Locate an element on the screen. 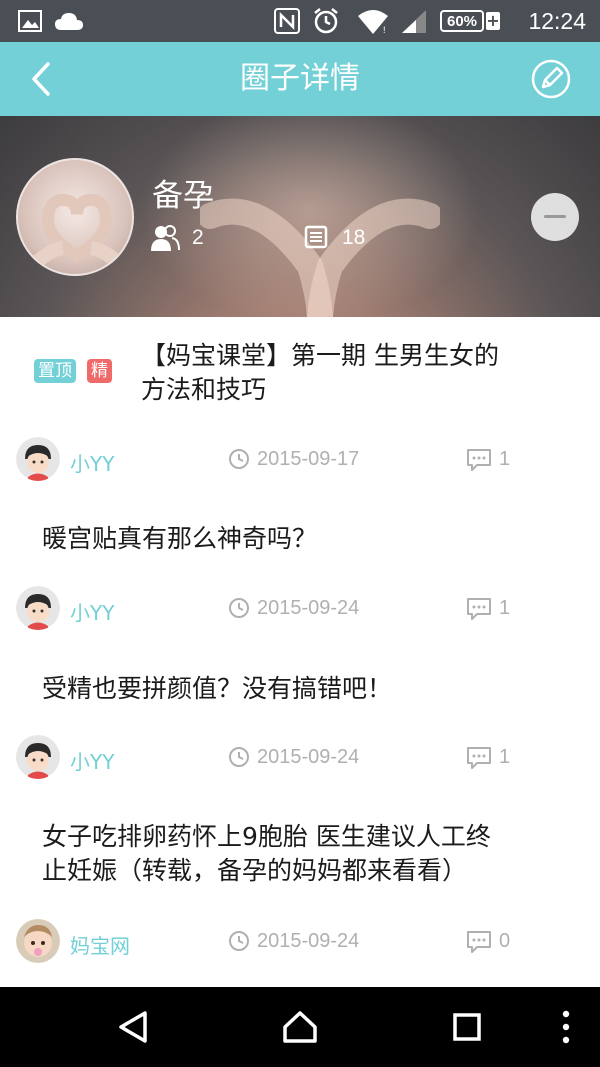 Image resolution: width=600 pixels, height=1067 pixels. list-item: 受精也要拼颜值？没有搞错吧！ 小YY 2015-09-24 1 is located at coordinates (300, 712).